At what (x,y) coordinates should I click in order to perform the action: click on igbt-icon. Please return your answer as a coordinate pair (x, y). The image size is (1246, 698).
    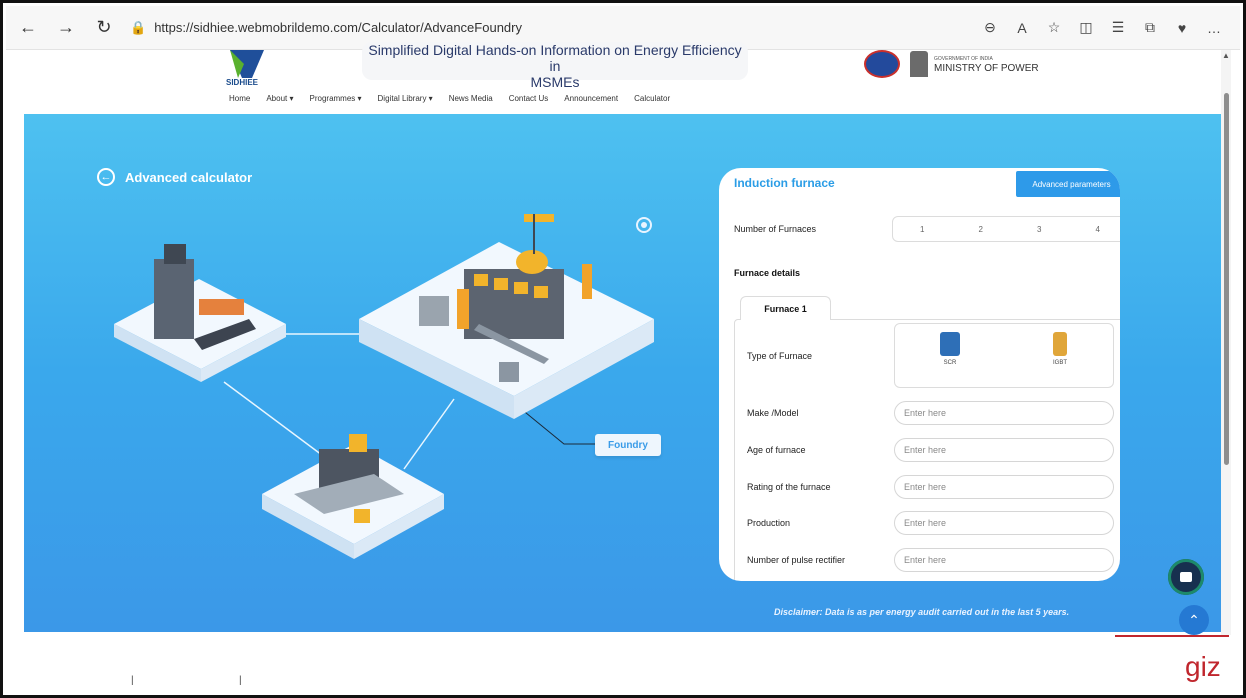
    Looking at the image, I should click on (1060, 344).